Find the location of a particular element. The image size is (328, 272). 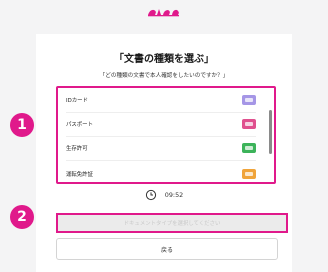

clock-icon is located at coordinates (150, 195).